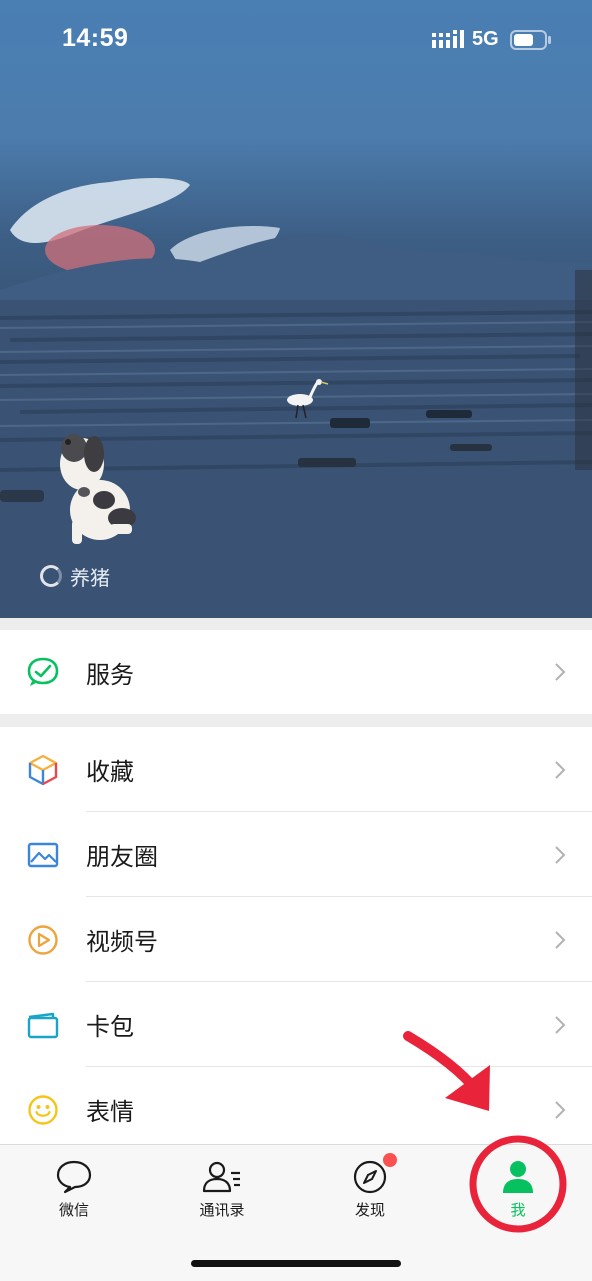 This screenshot has width=592, height=1281. What do you see at coordinates (296, 1109) in the screenshot?
I see `menu-item-stickers: 表情` at bounding box center [296, 1109].